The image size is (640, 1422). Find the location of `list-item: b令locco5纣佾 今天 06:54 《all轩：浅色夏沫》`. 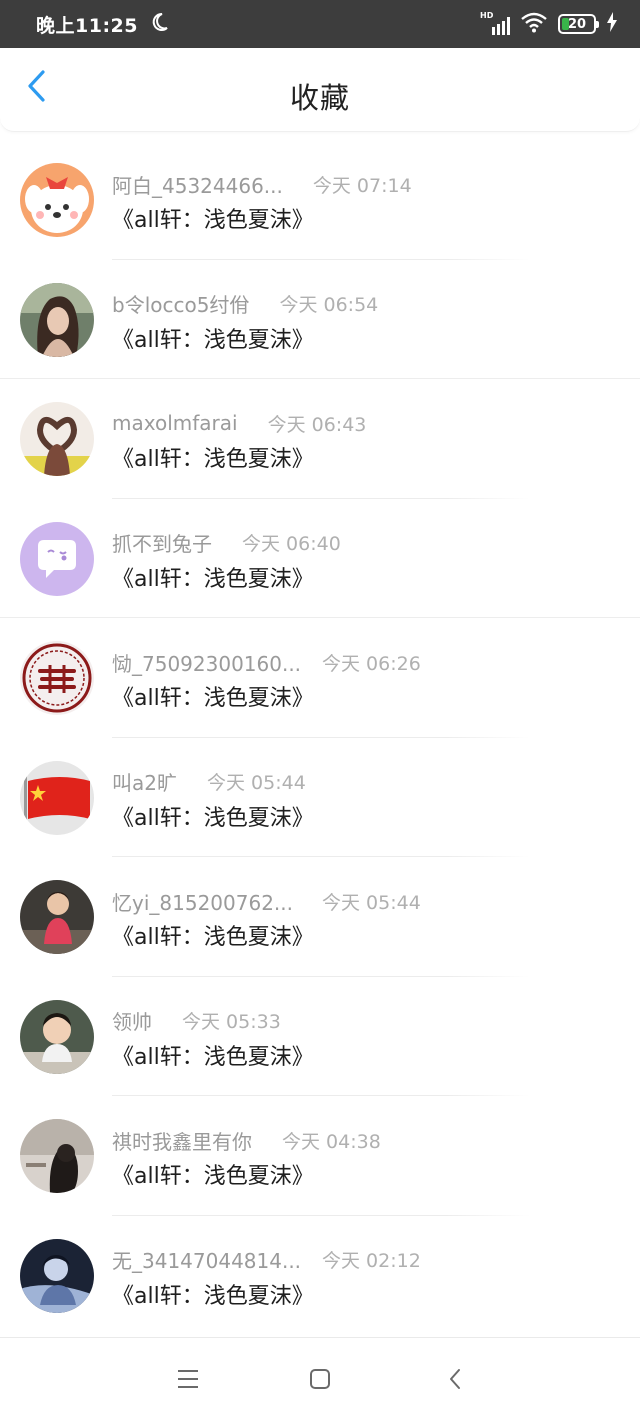

list-item: b令locco5纣佾 今天 06:54 《all轩：浅色夏沫》 is located at coordinates (320, 319).